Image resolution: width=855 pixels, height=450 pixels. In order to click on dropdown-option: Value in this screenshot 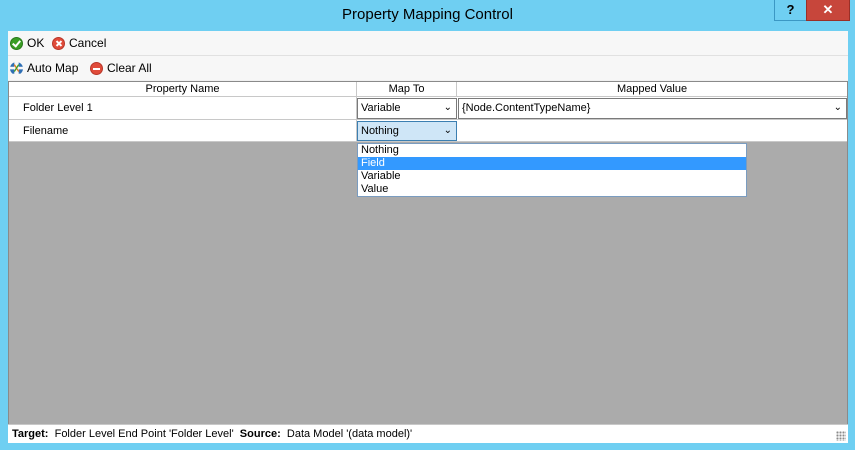, I will do `click(552, 189)`.